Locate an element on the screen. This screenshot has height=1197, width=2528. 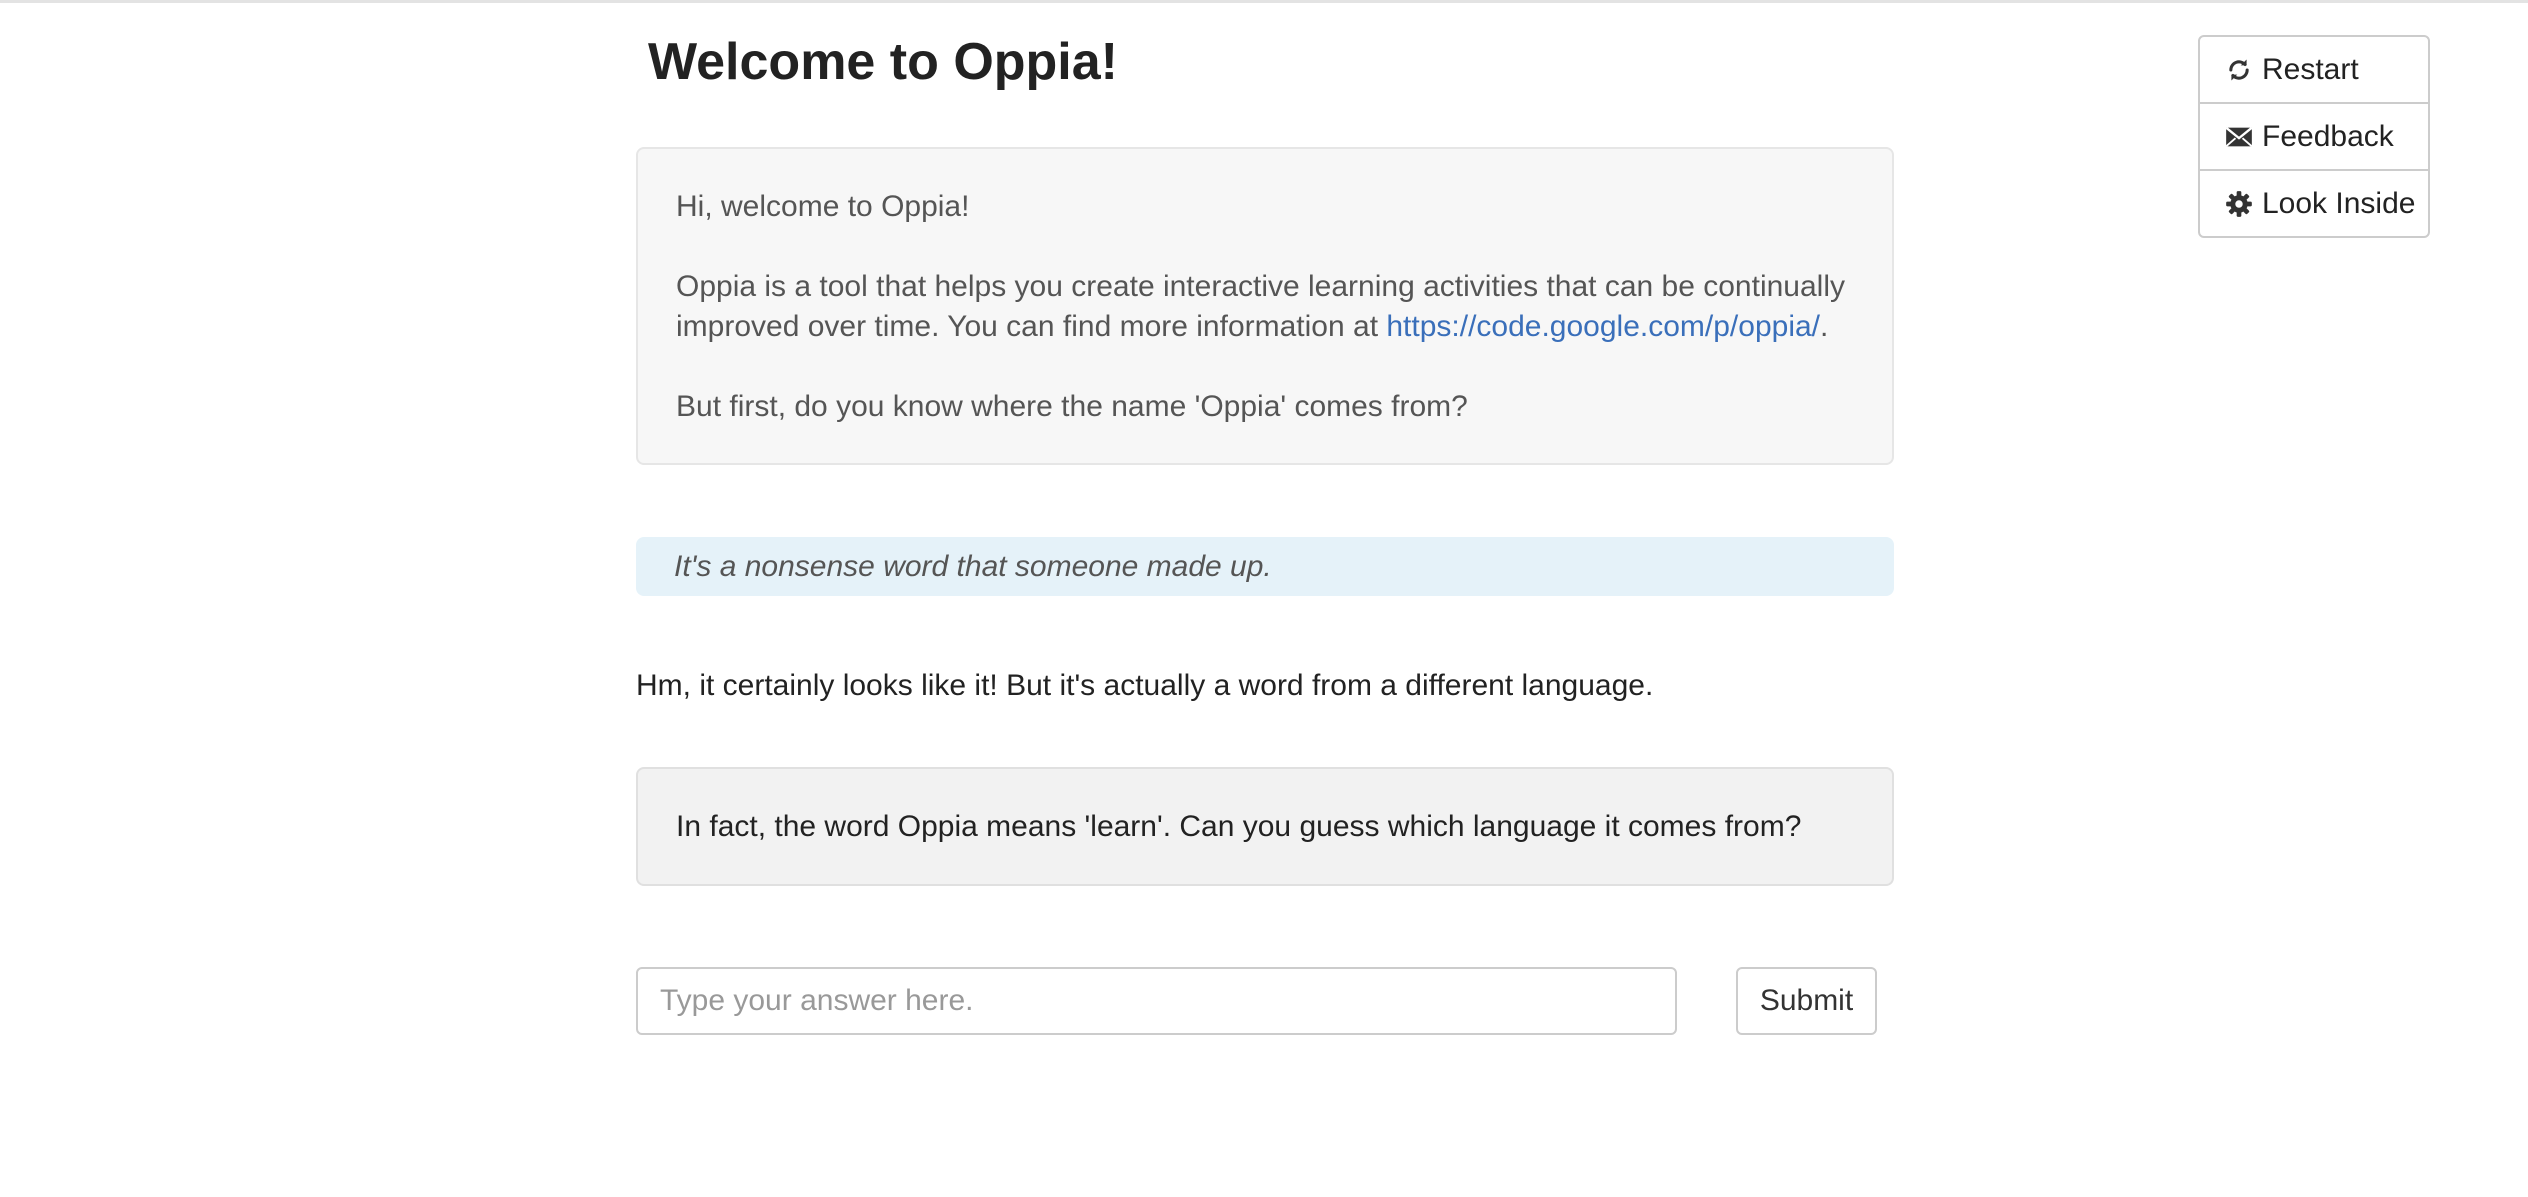
look-inside-button: Look Inside is located at coordinates (2314, 202).